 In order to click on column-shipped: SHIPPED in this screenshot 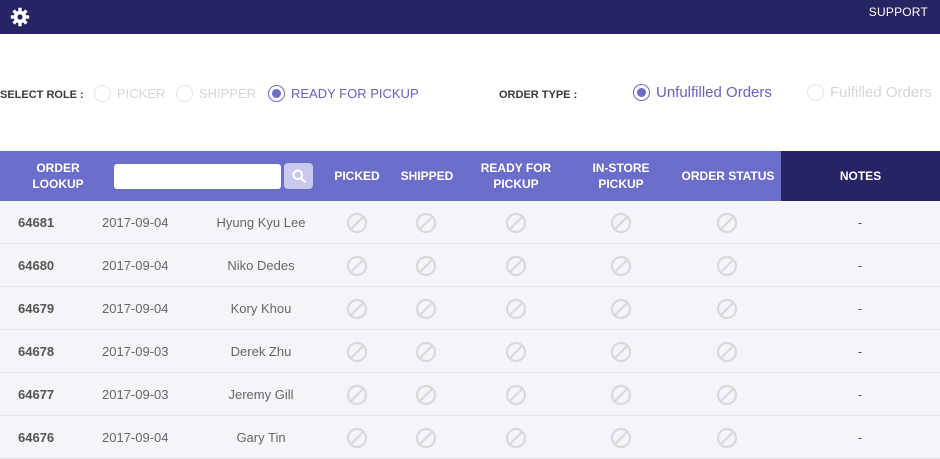, I will do `click(427, 176)`.